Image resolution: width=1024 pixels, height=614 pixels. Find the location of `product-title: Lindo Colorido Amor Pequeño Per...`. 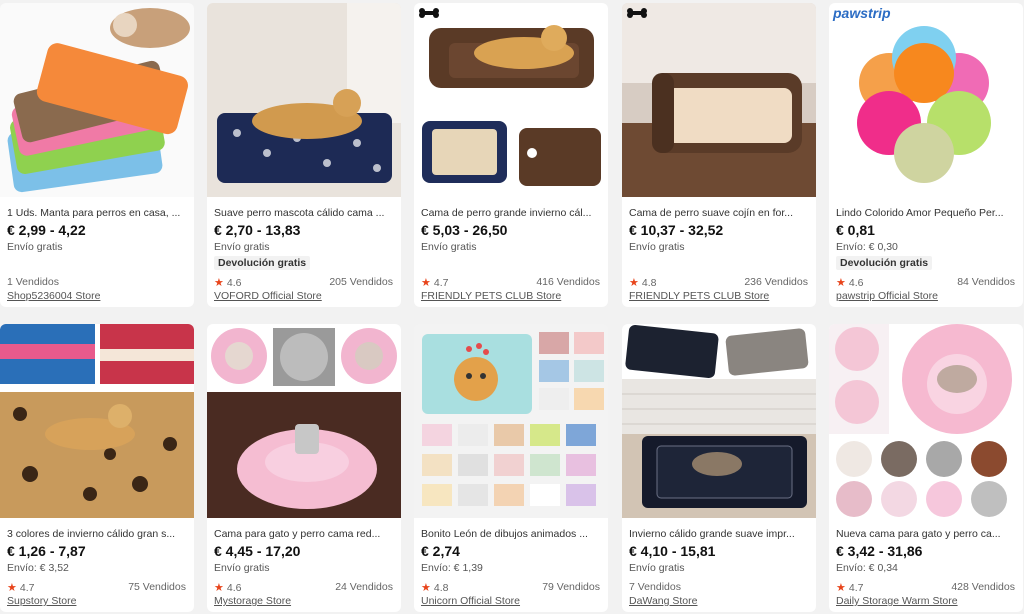

product-title: Lindo Colorido Amor Pequeño Per... is located at coordinates (926, 213).